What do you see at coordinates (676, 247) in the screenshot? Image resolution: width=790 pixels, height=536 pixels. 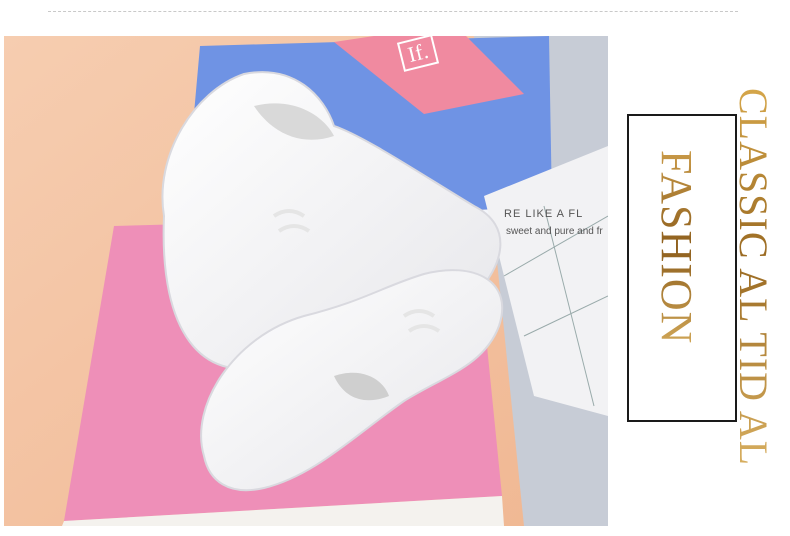 I see `headline-fashion: FASHION` at bounding box center [676, 247].